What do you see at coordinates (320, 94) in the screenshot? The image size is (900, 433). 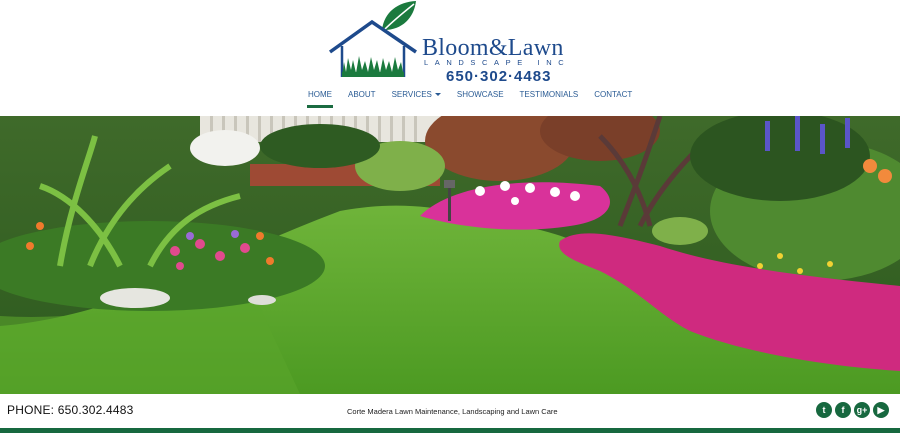 I see `nav-home-label: HOME` at bounding box center [320, 94].